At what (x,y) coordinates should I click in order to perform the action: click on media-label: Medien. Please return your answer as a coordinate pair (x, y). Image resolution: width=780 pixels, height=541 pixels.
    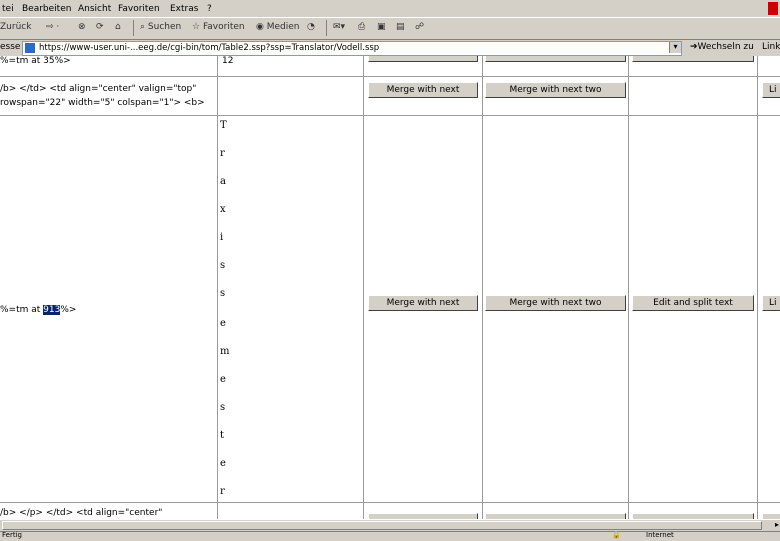
    Looking at the image, I should click on (283, 27).